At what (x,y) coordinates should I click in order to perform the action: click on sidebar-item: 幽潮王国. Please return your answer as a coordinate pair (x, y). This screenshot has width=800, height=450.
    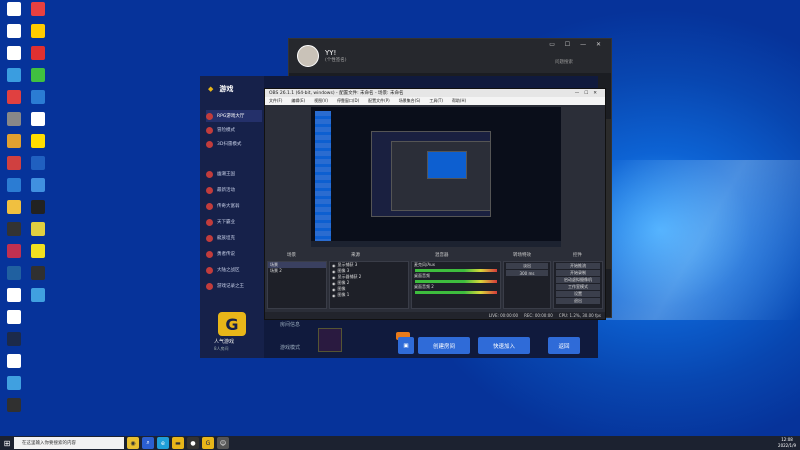
    Looking at the image, I should click on (234, 174).